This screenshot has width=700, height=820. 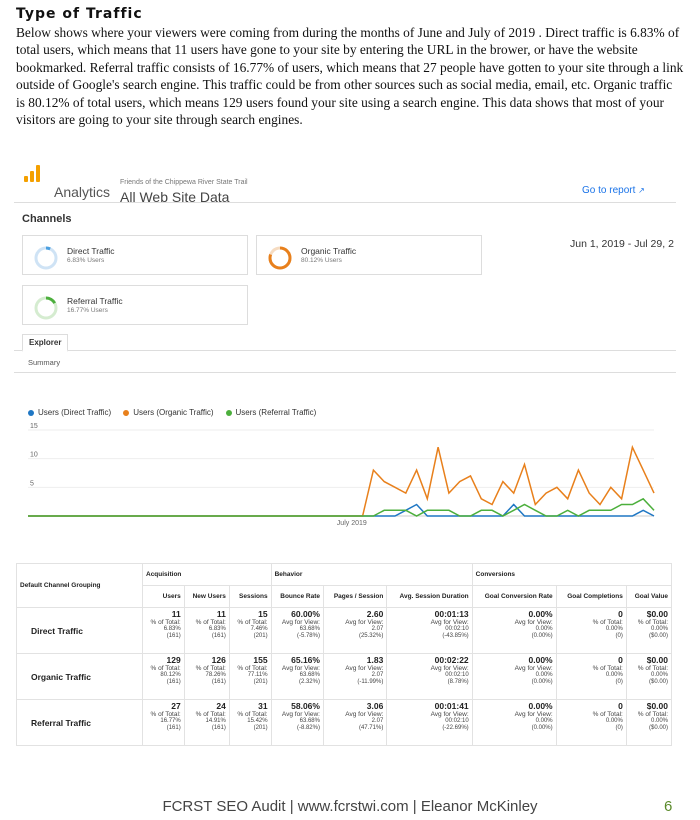 I want to click on tab-divider, so click(x=345, y=350).